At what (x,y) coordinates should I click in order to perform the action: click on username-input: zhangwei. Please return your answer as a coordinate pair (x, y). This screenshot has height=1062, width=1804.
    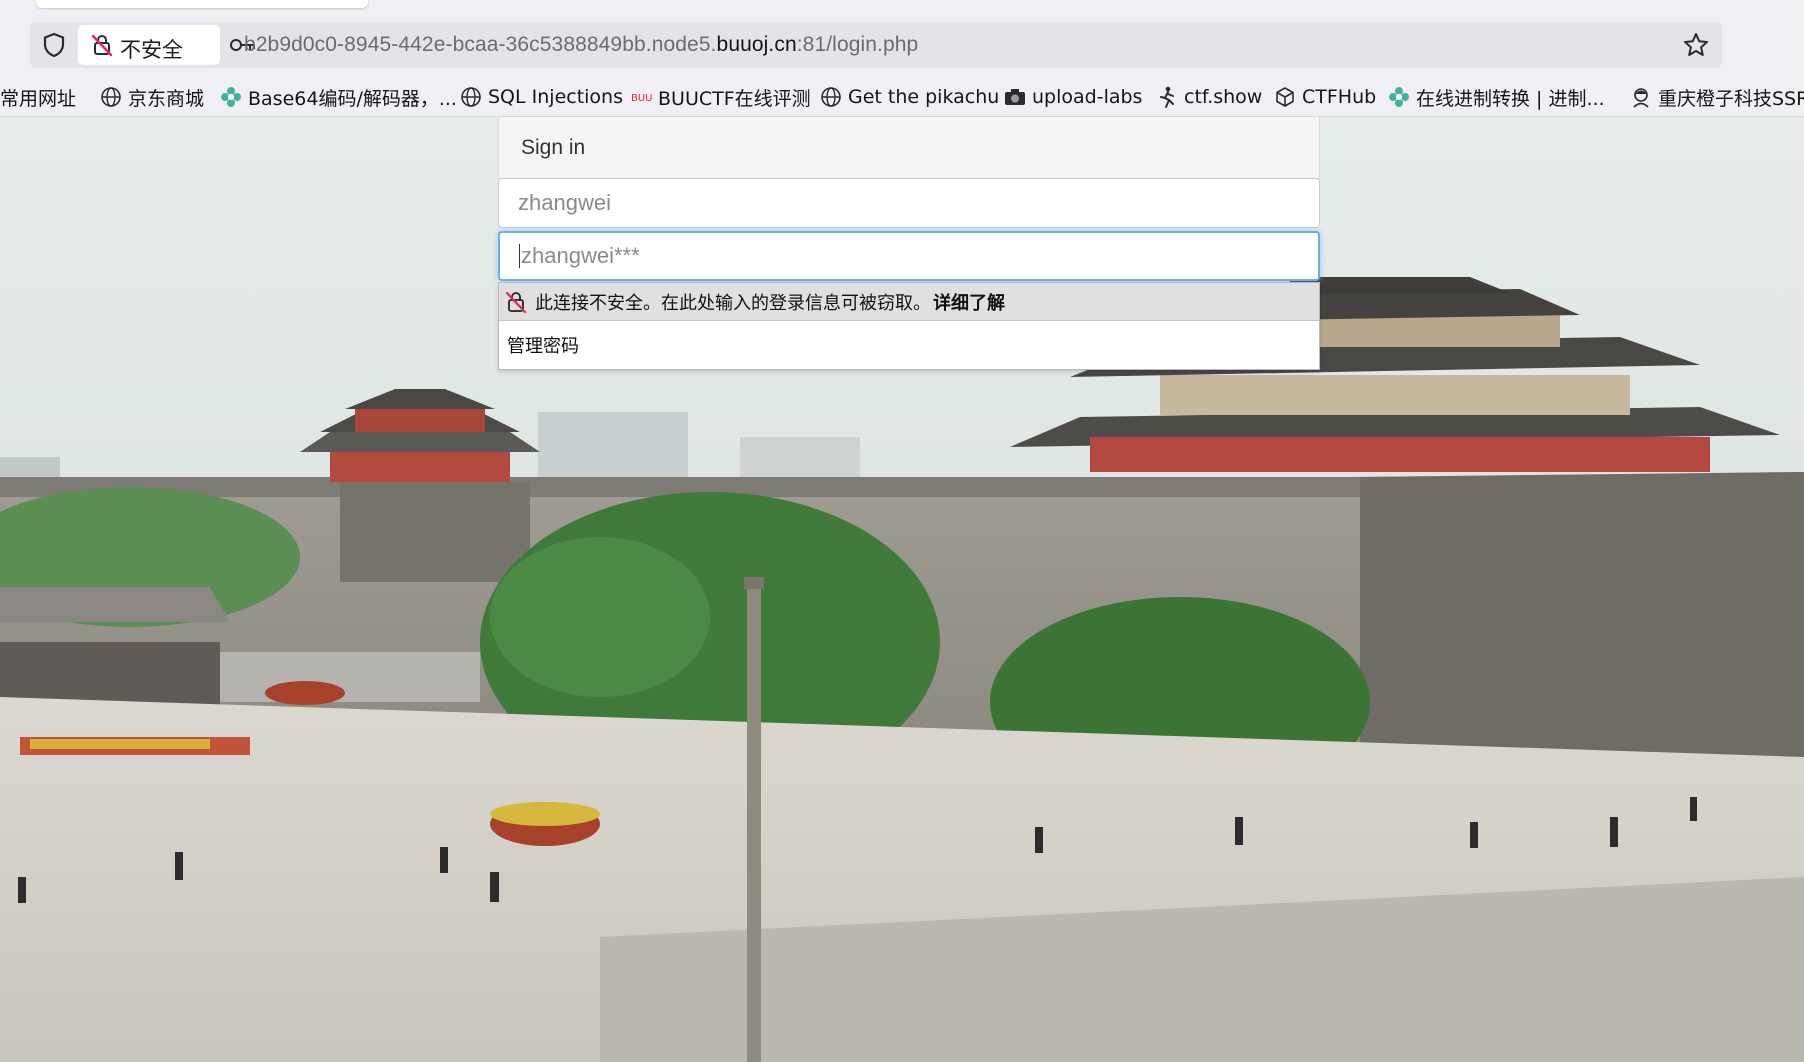
    Looking at the image, I should click on (909, 203).